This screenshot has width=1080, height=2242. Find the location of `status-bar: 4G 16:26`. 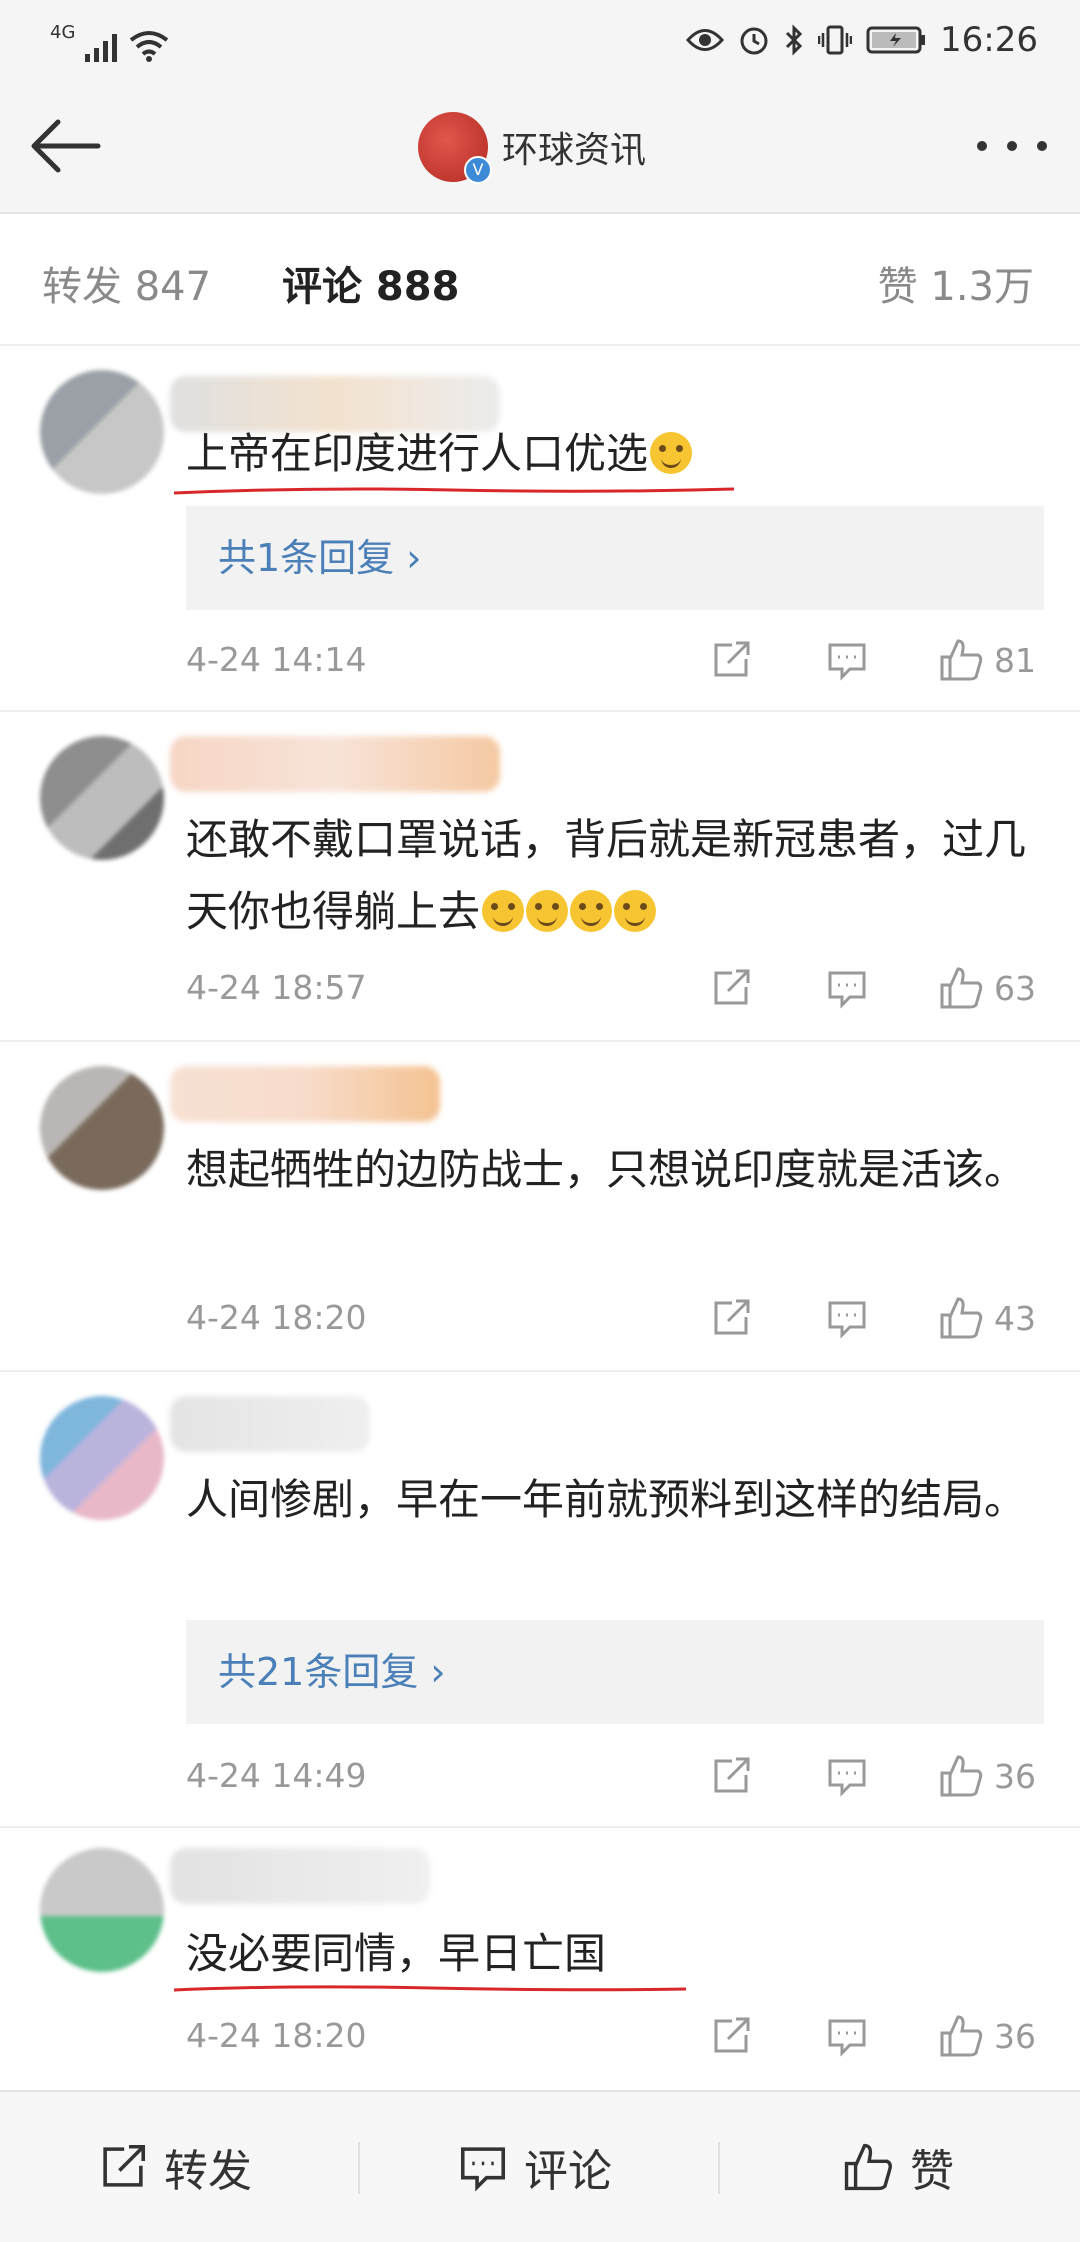

status-bar: 4G 16:26 is located at coordinates (540, 40).